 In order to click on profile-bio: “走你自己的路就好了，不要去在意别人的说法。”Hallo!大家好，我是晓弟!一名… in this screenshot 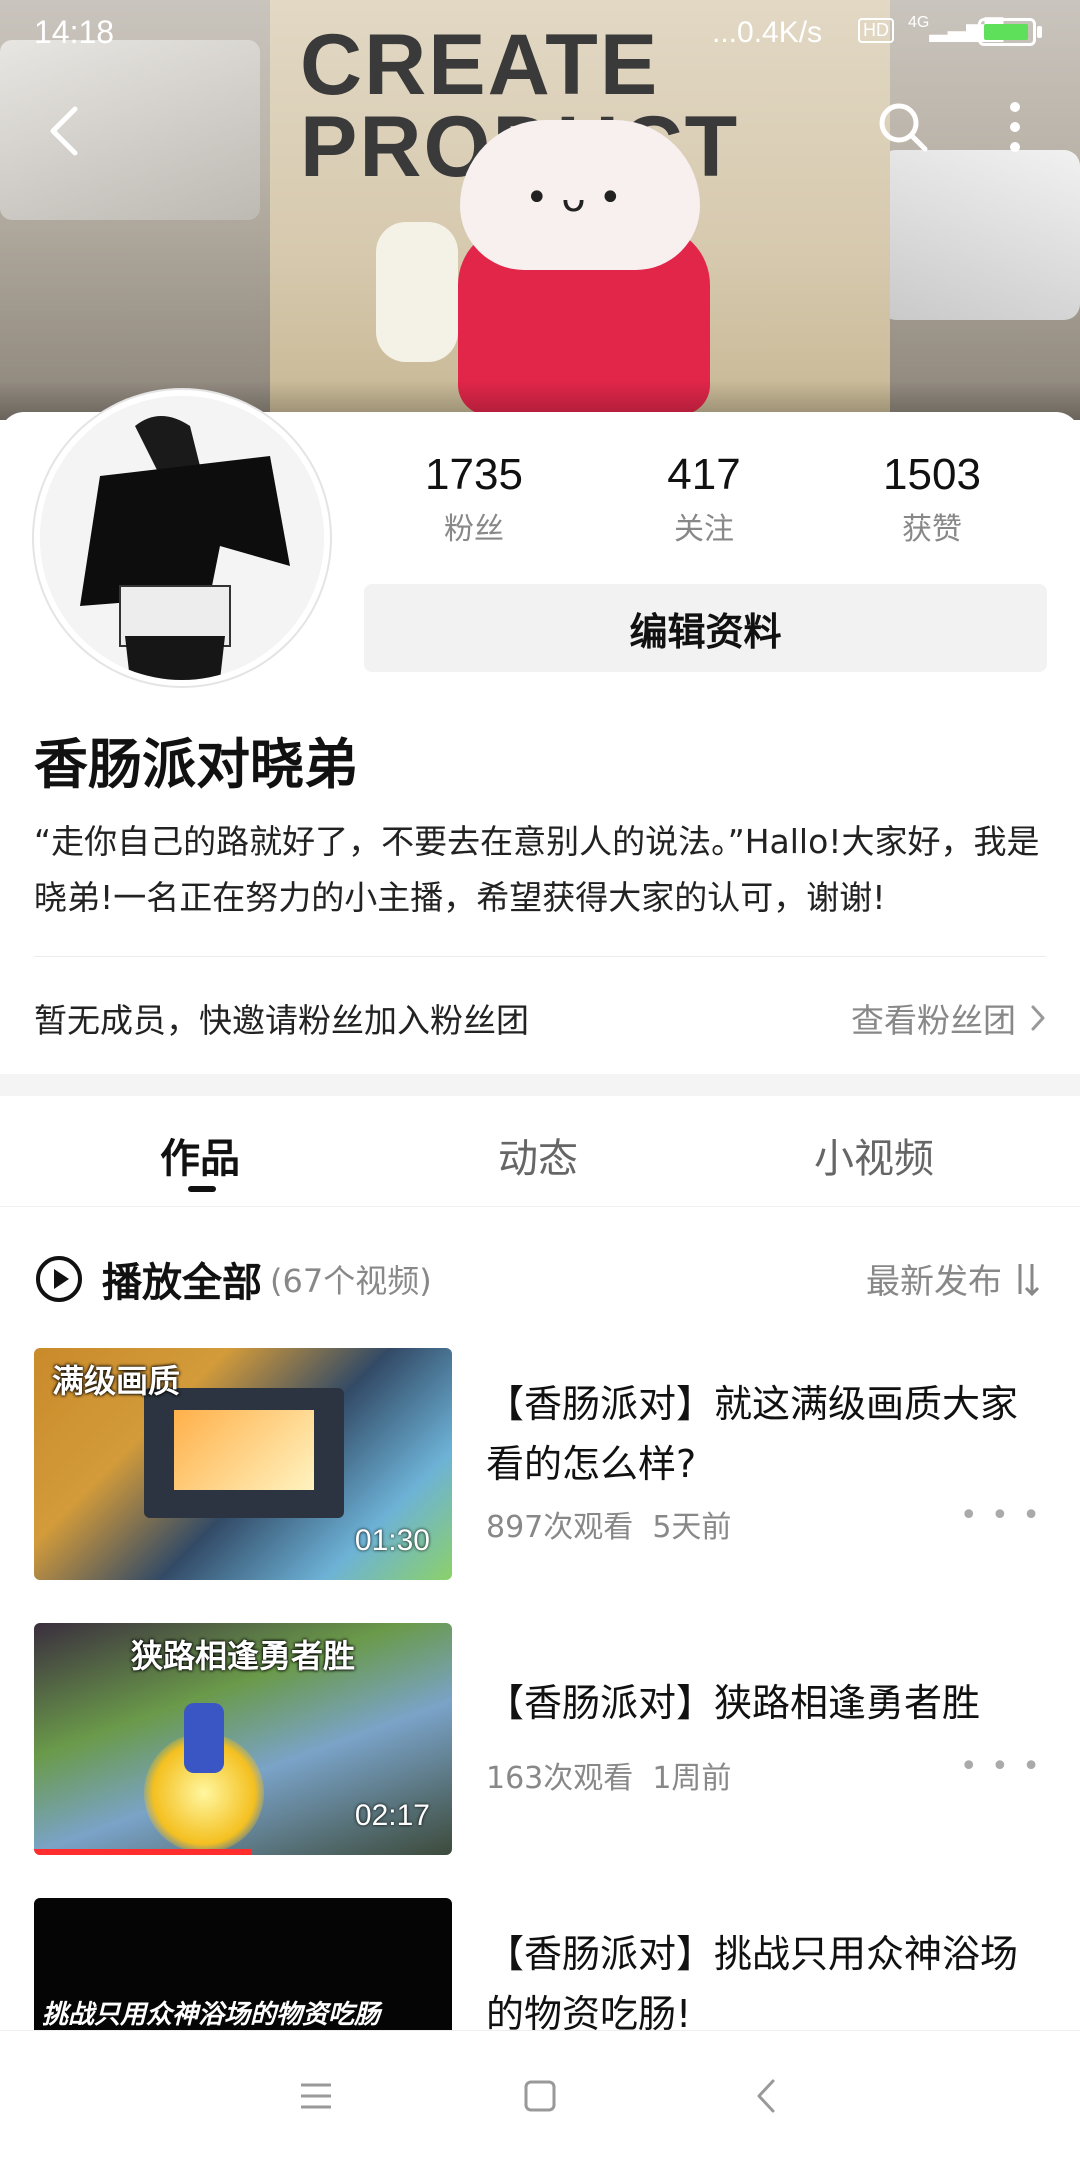, I will do `click(537, 869)`.